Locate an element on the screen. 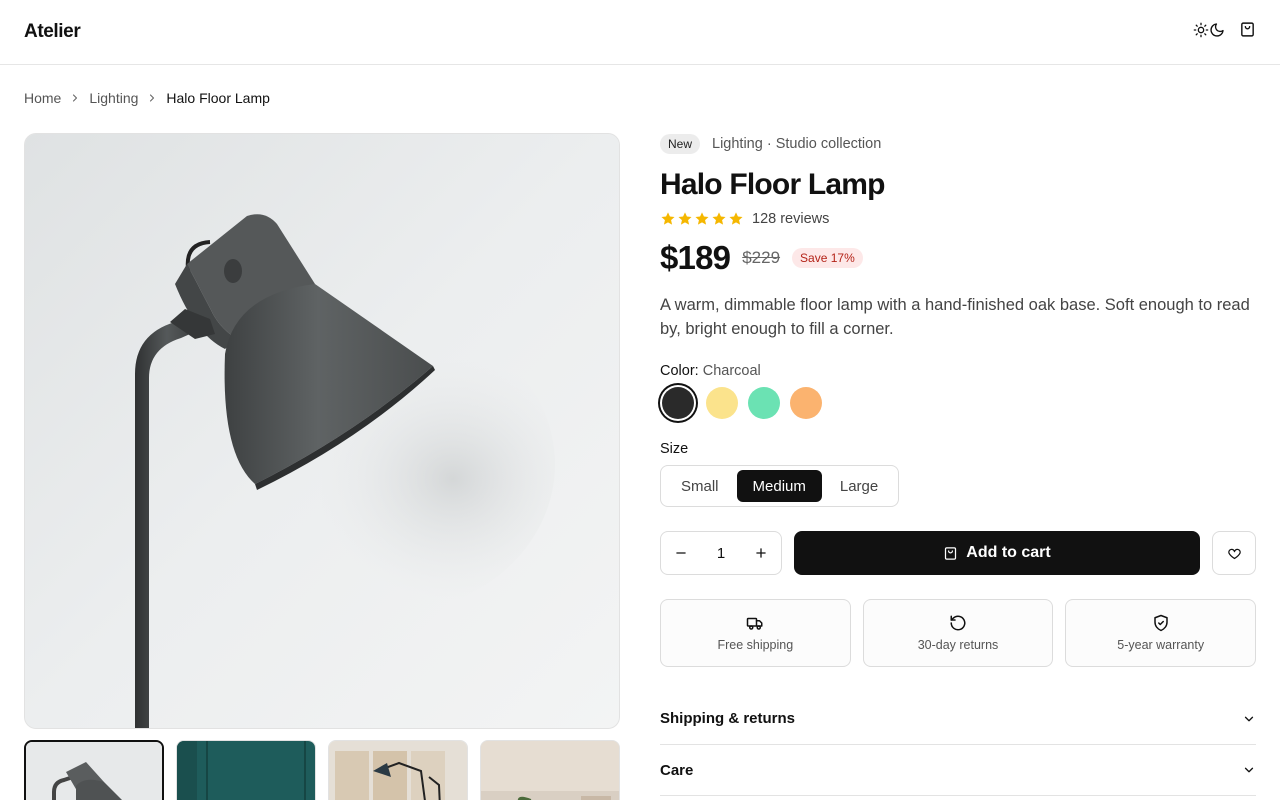 The height and width of the screenshot is (800, 1280). minus-icon is located at coordinates (681, 553).